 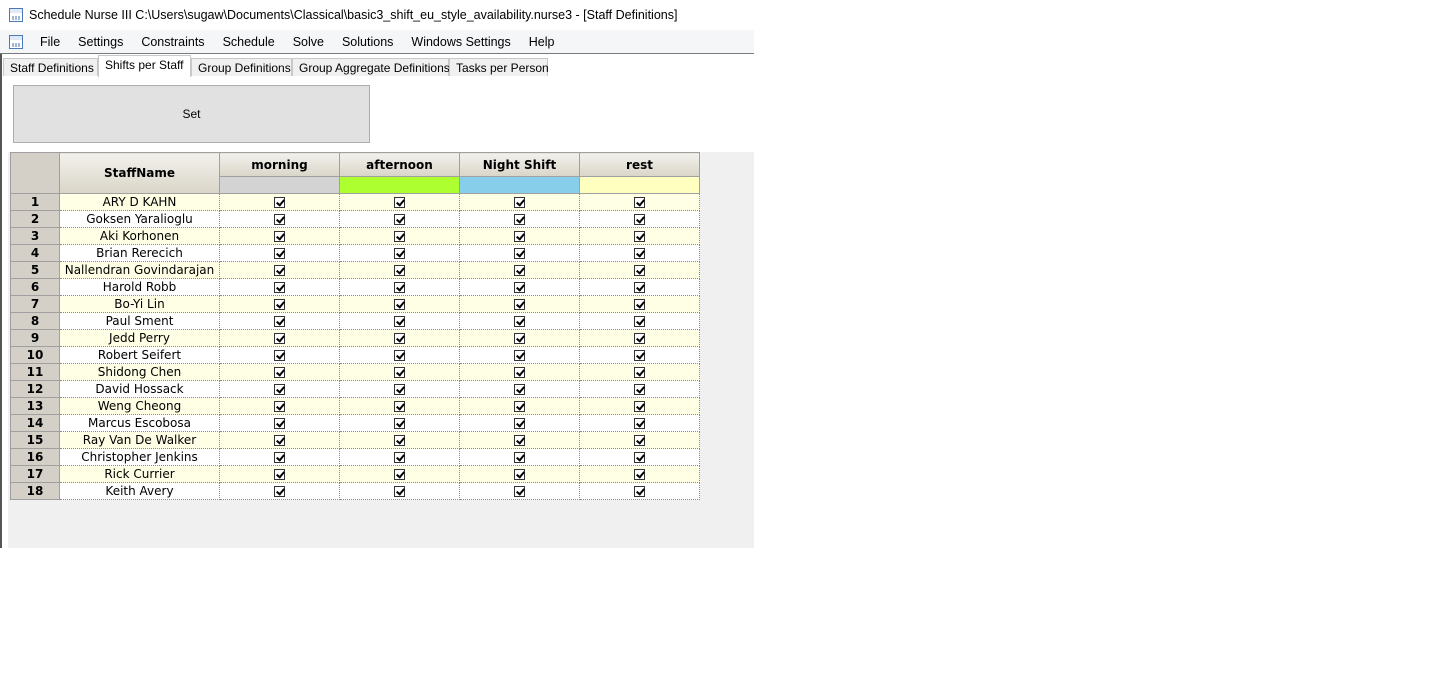 I want to click on tab-group-aggregate-definitions: Group Aggregate Definitions, so click(x=371, y=67).